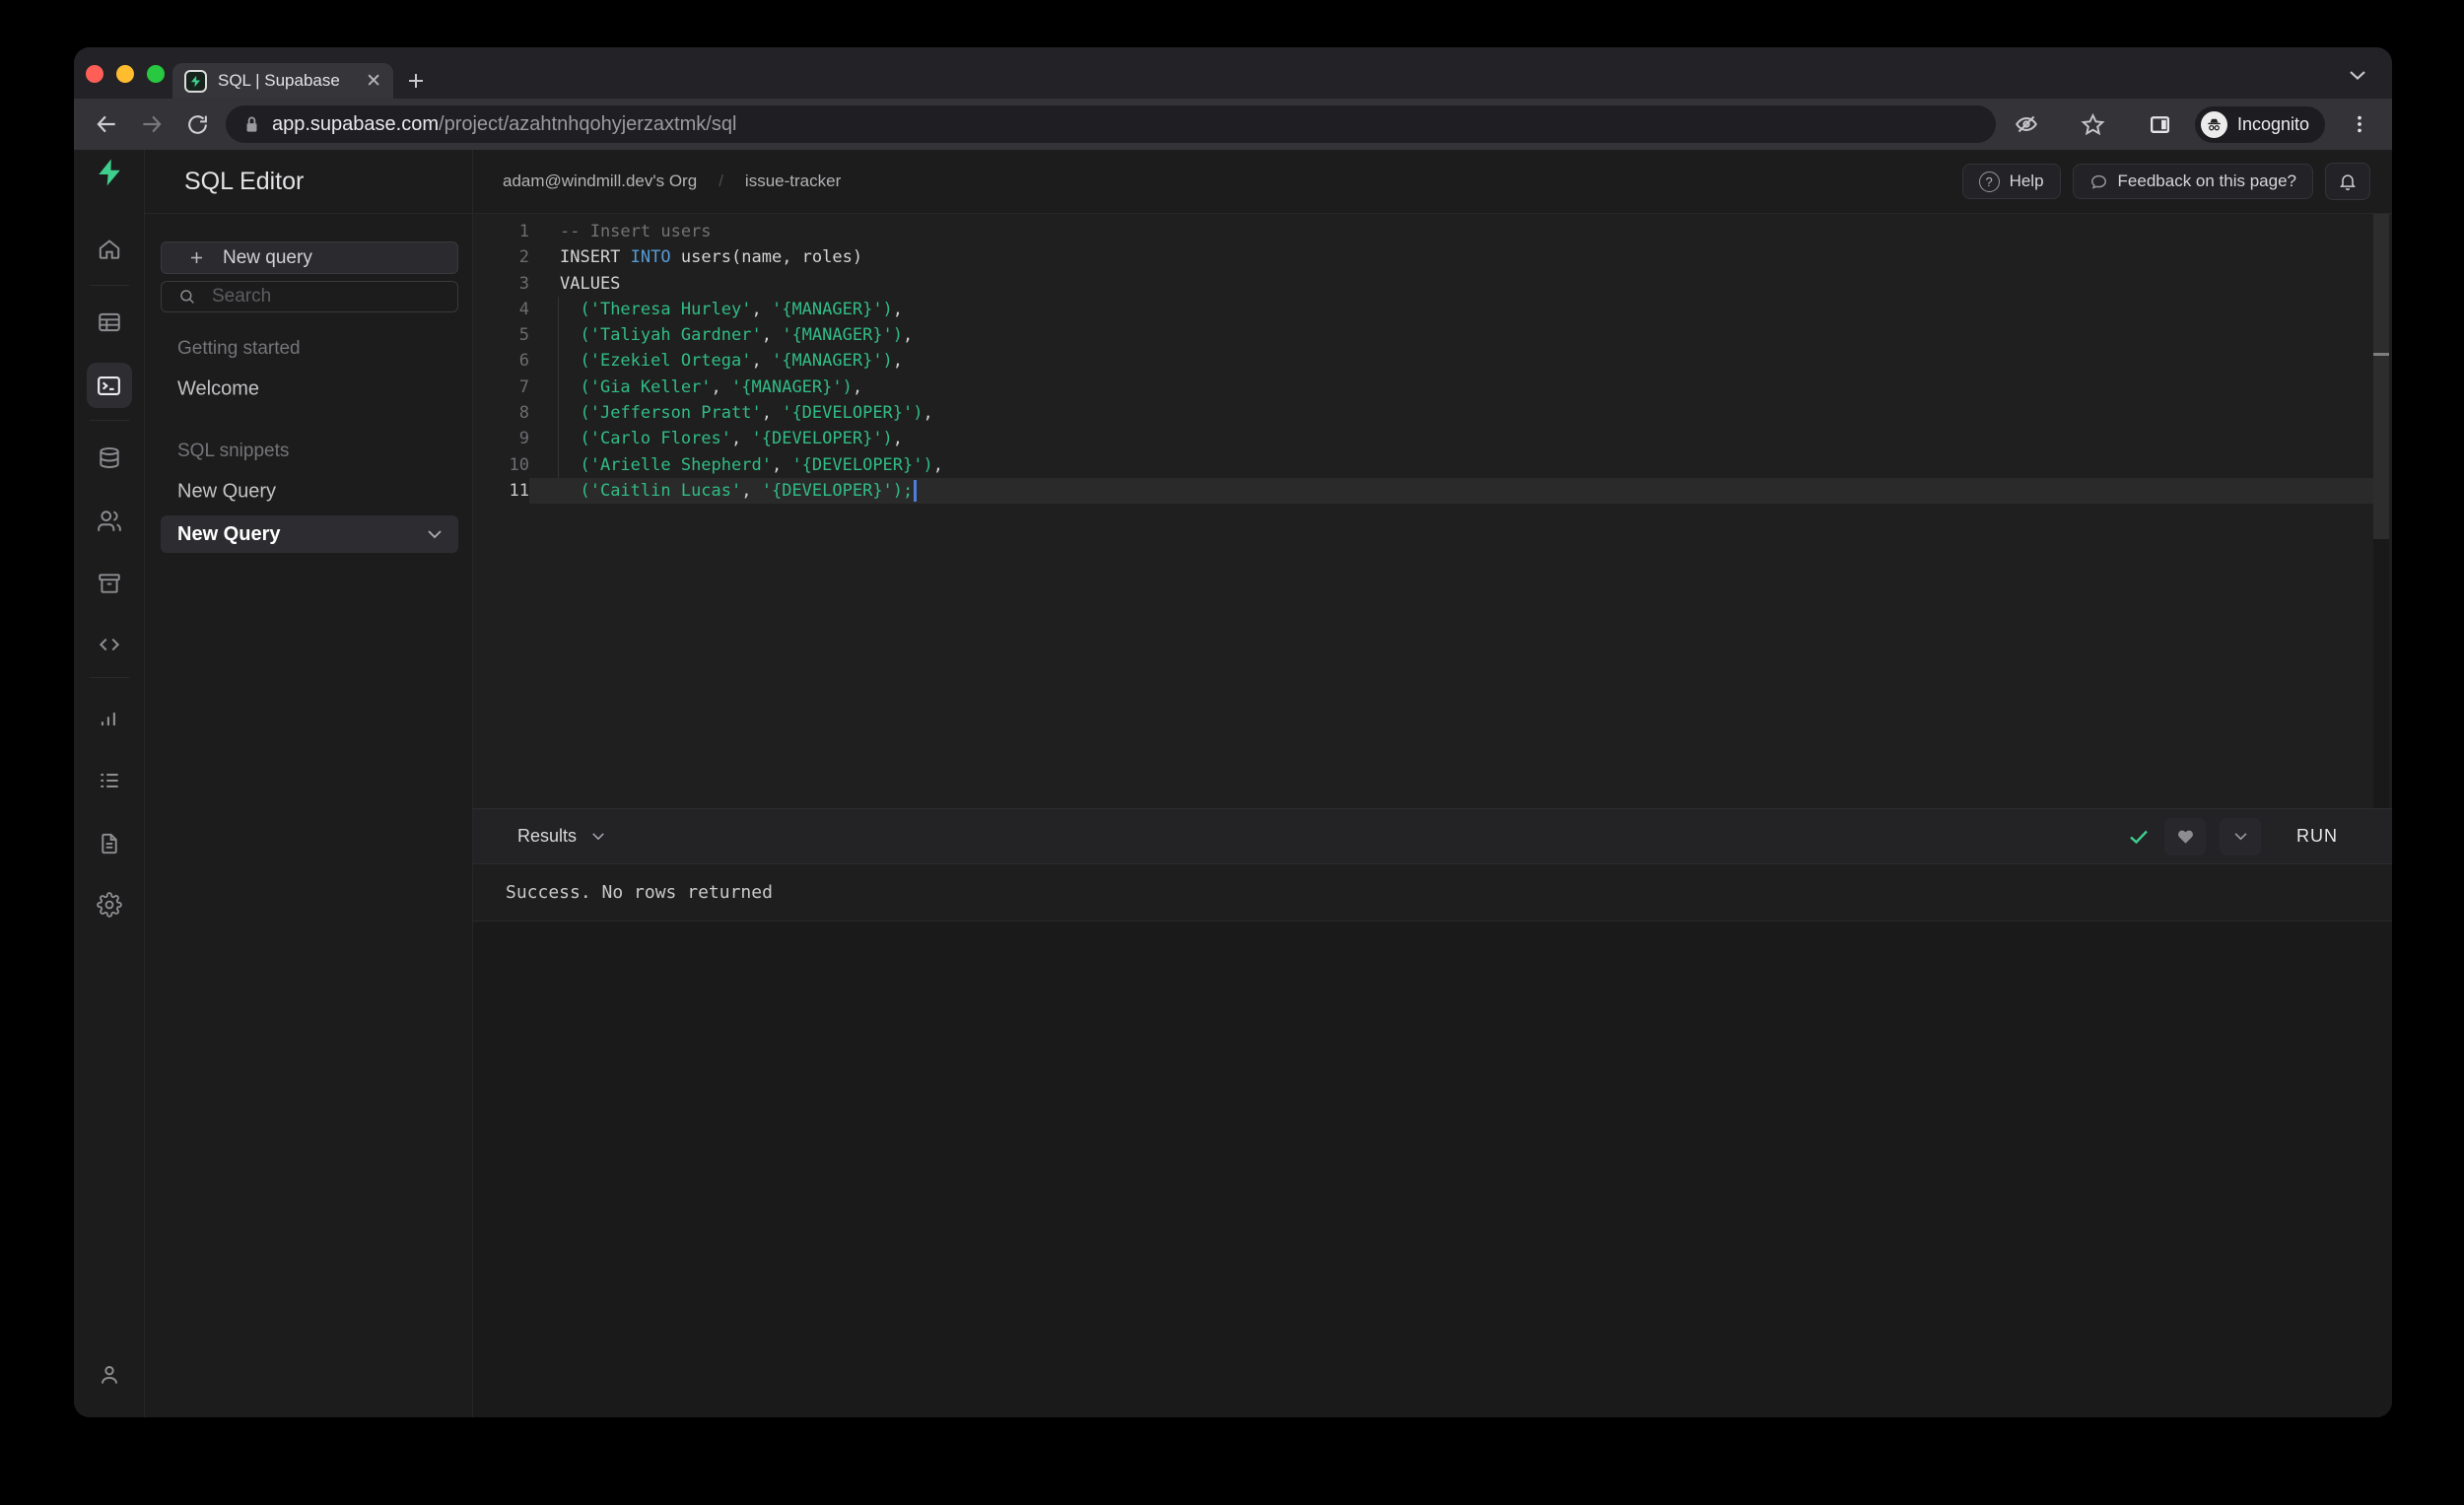 Image resolution: width=2464 pixels, height=1505 pixels. Describe the element at coordinates (1432, 413) in the screenshot. I see `code-line-8: 8 ('Jefferson Pratt', '{DEVELOPER}'),` at that location.